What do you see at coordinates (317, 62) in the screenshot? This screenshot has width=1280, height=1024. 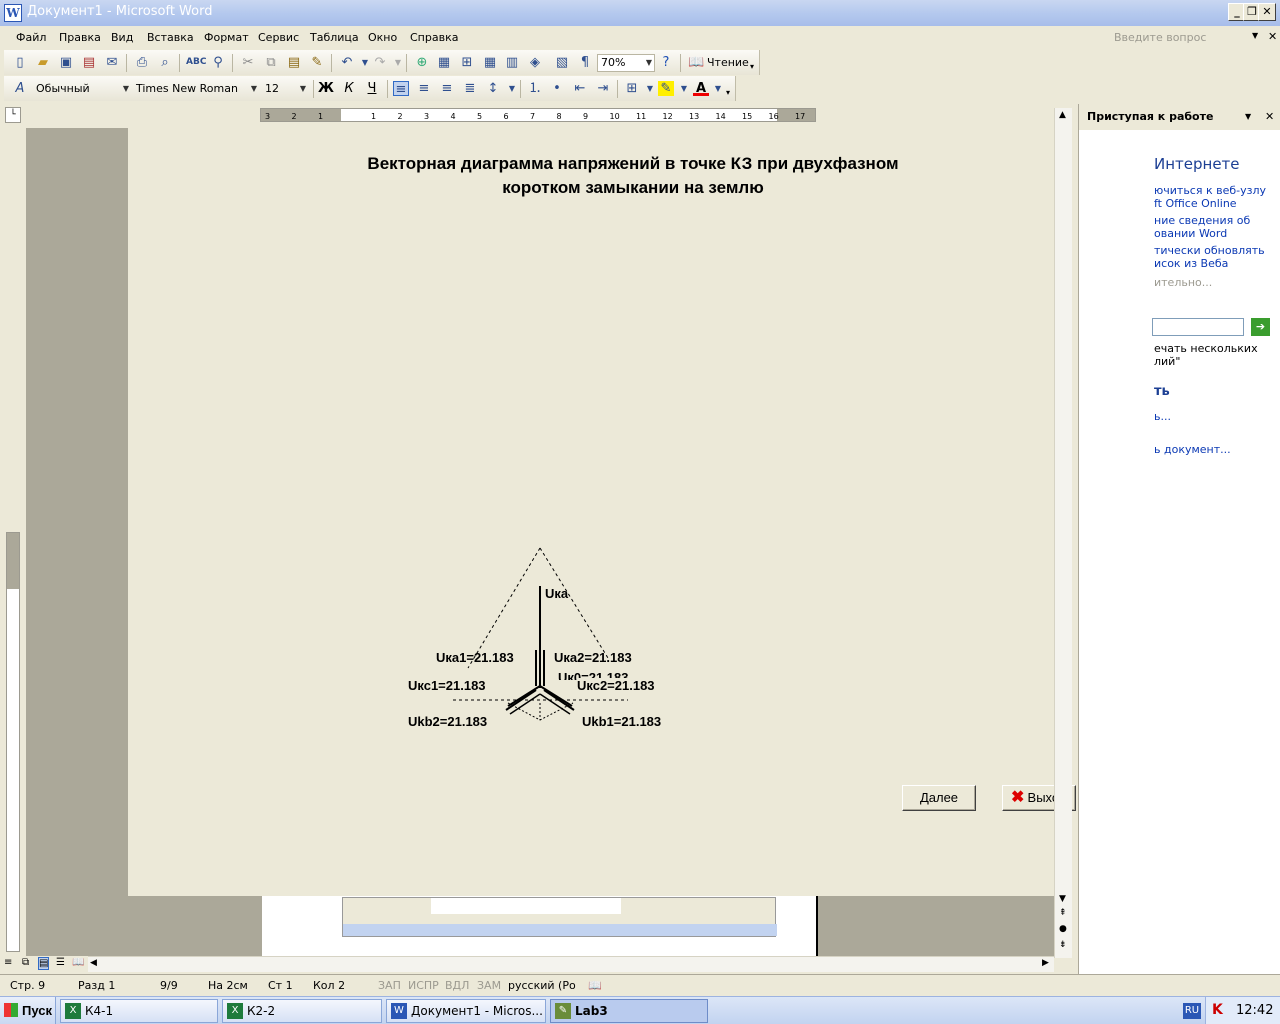 I see `format-painter-icon: ✎` at bounding box center [317, 62].